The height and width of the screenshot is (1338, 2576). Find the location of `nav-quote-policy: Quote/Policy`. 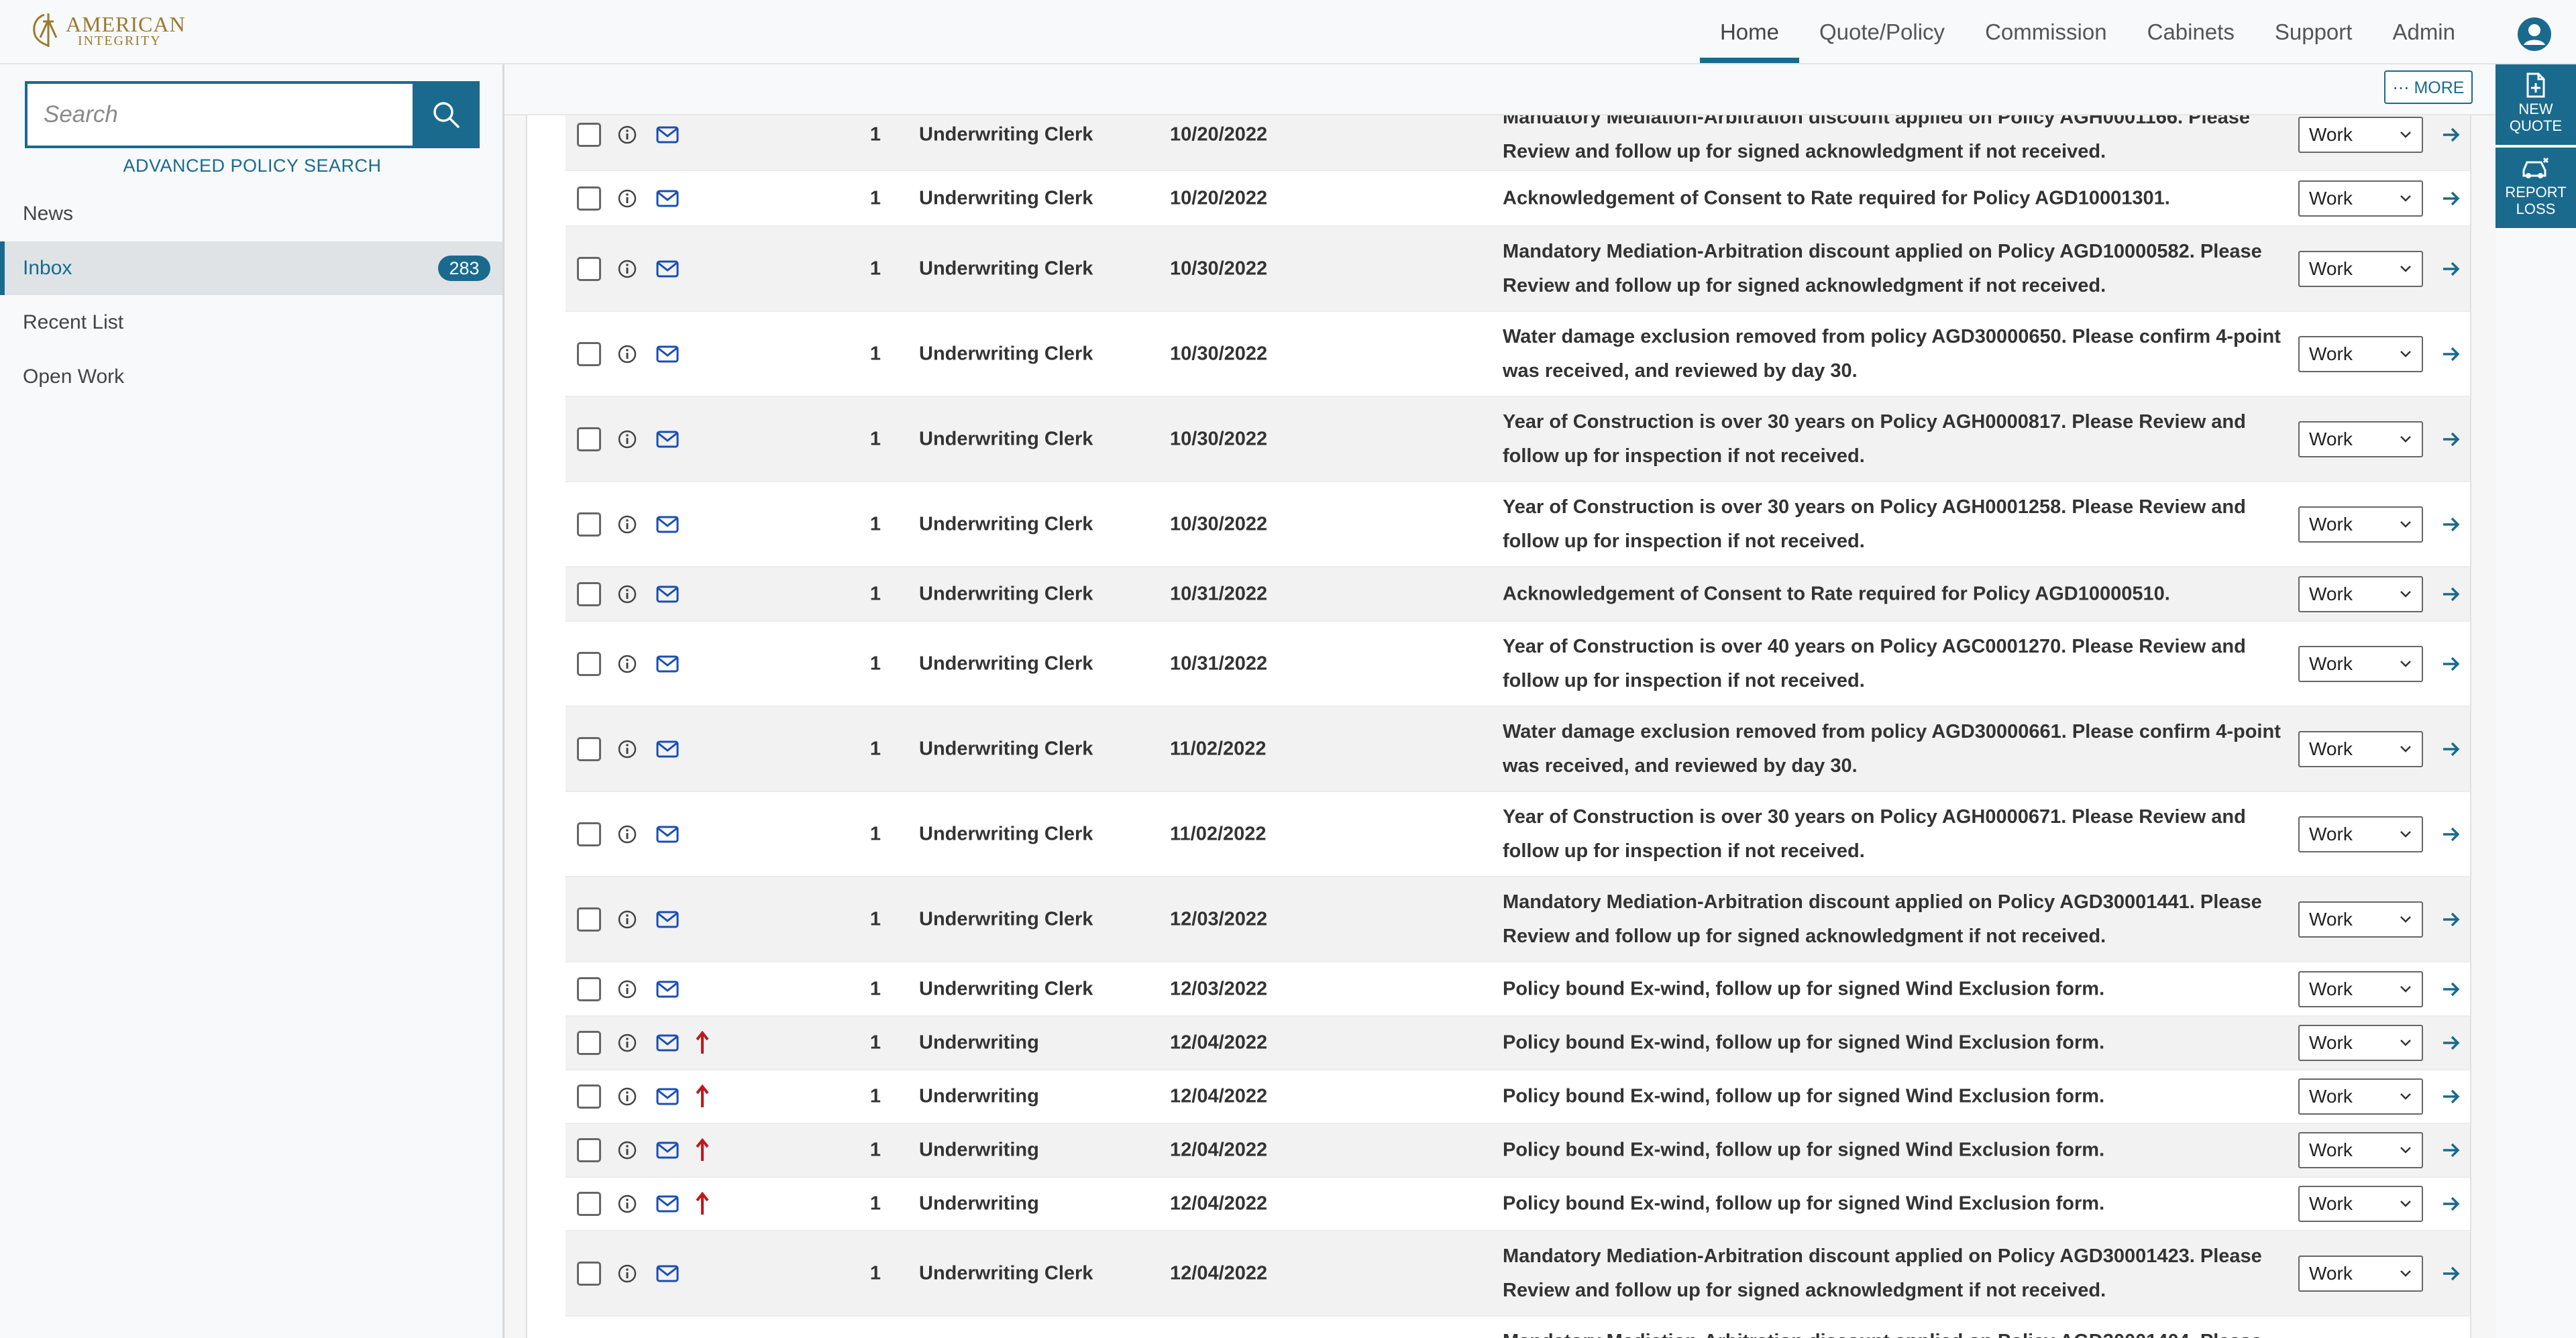

nav-quote-policy: Quote/Policy is located at coordinates (1882, 31).